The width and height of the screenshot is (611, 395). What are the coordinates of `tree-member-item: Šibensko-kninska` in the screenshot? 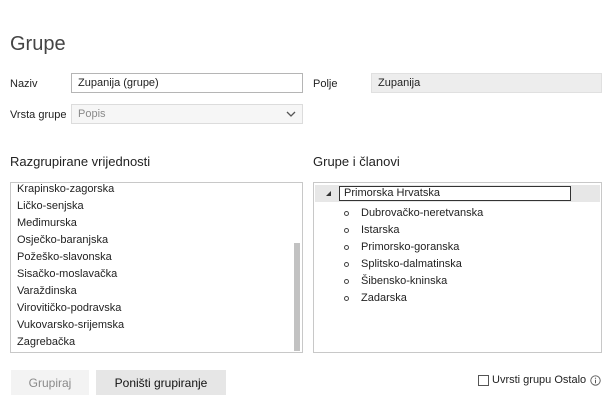 It's located at (413, 281).